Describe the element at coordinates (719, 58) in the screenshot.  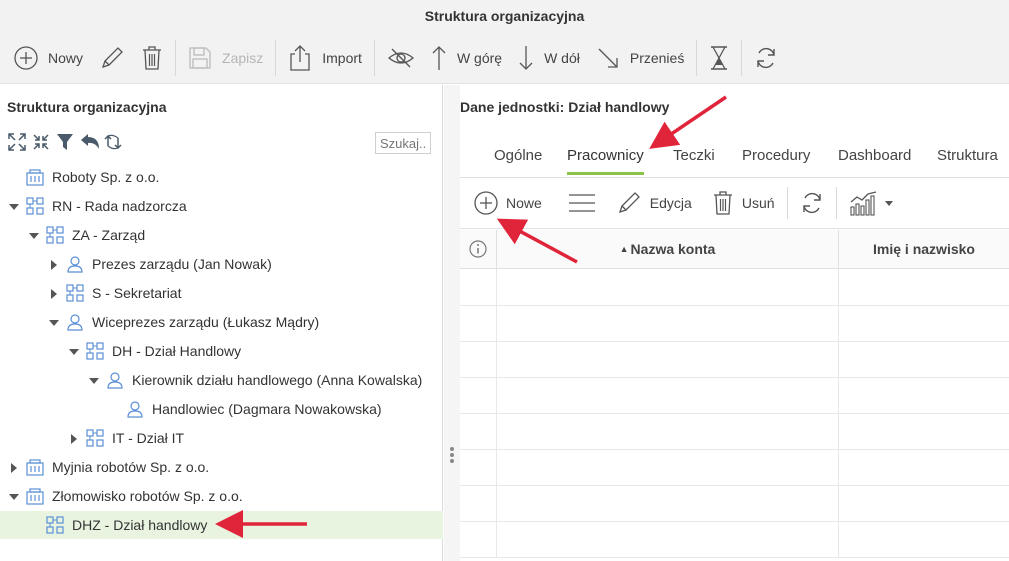
I see `history-button` at that location.